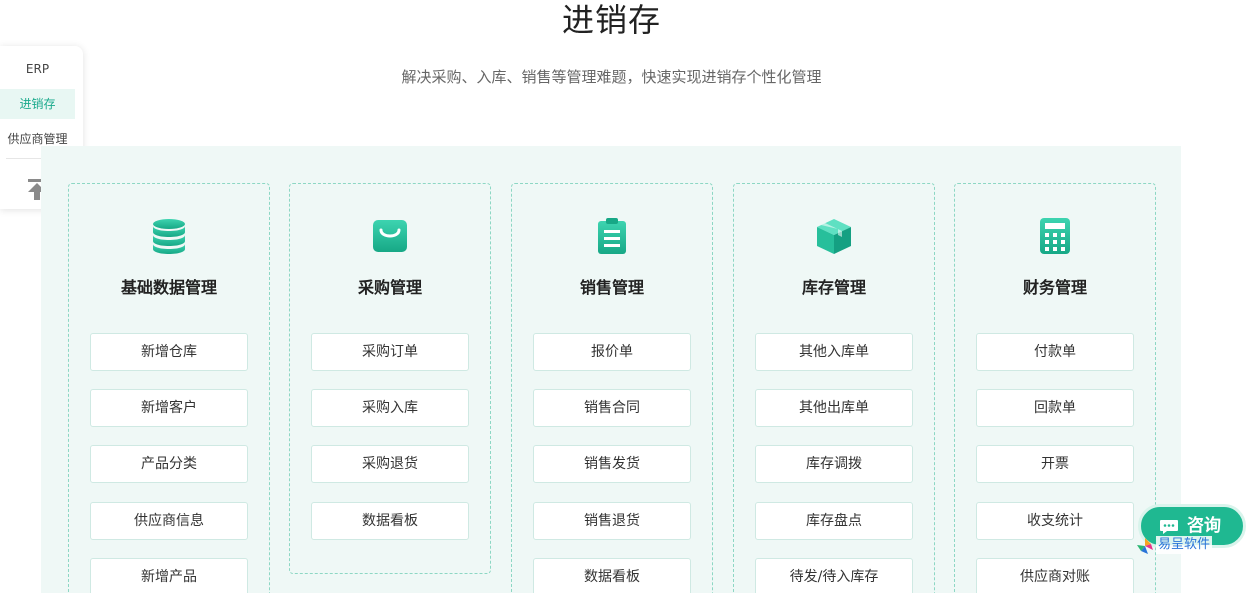  Describe the element at coordinates (834, 464) in the screenshot. I see `action-button: 库存调拨` at that location.